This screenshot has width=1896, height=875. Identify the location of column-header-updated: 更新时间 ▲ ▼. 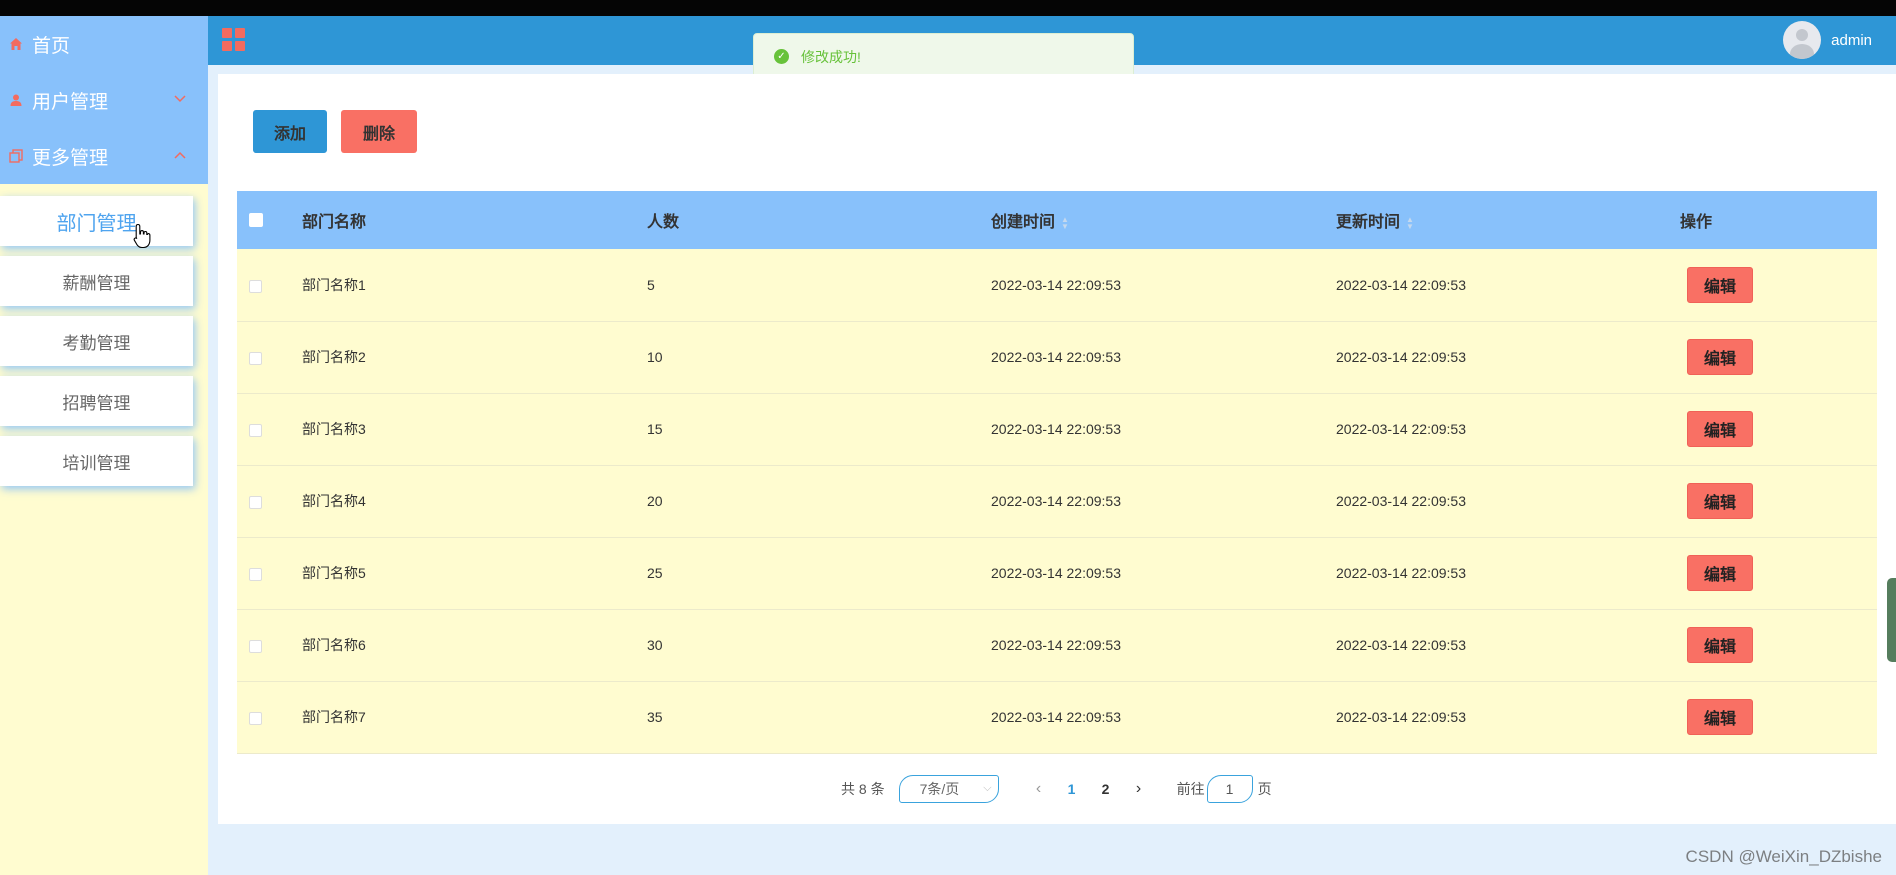
(1508, 220).